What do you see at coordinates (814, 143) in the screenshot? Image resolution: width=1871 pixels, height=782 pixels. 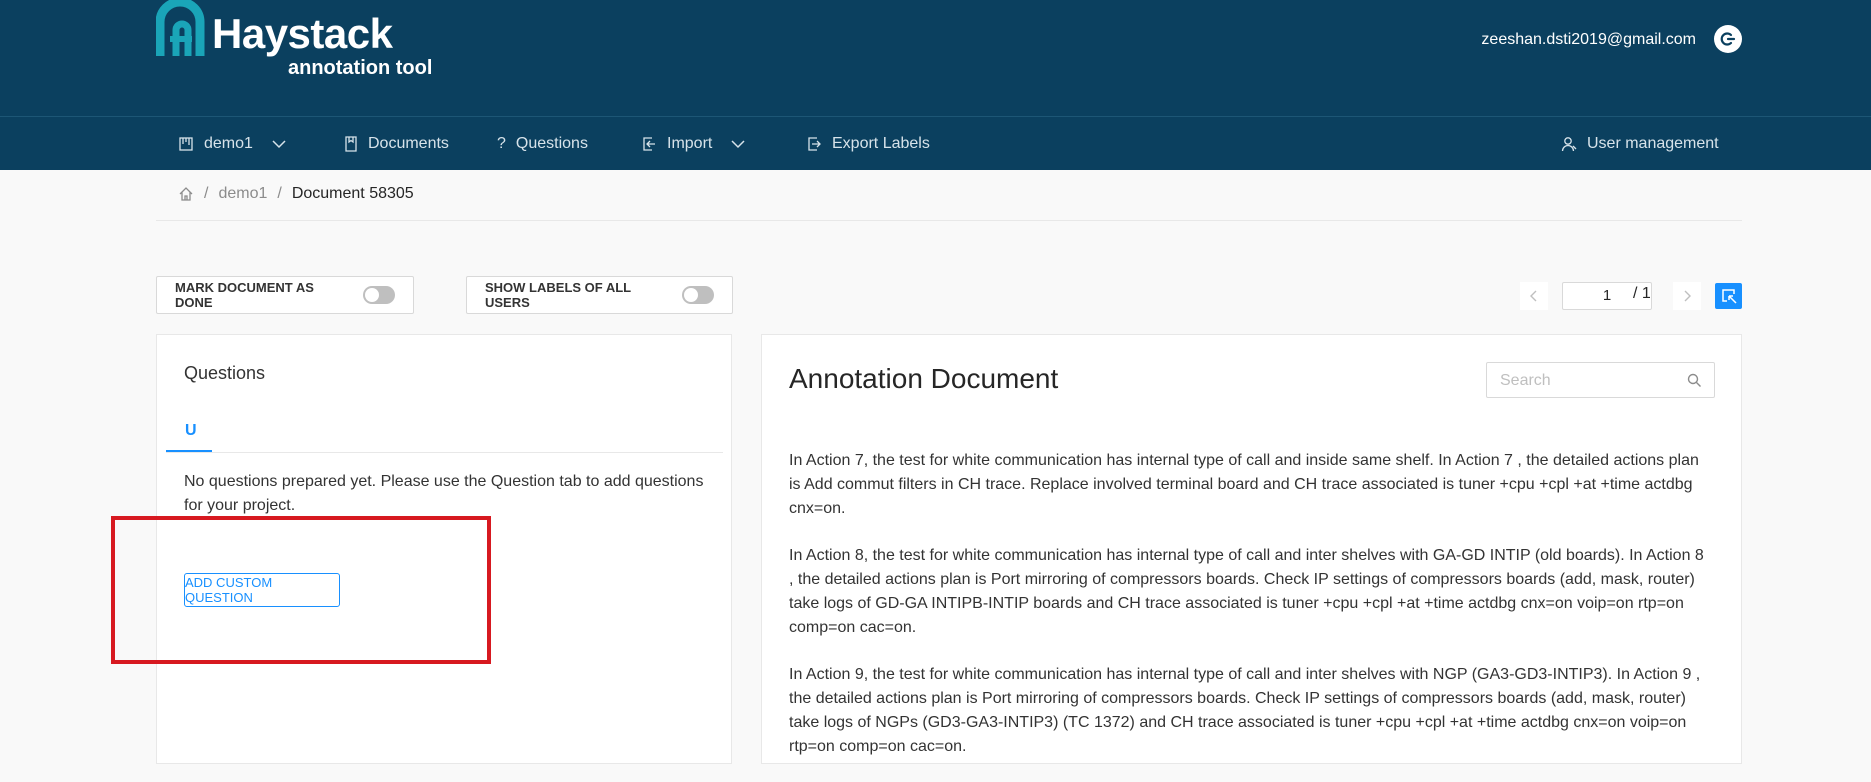 I see `export-icon` at bounding box center [814, 143].